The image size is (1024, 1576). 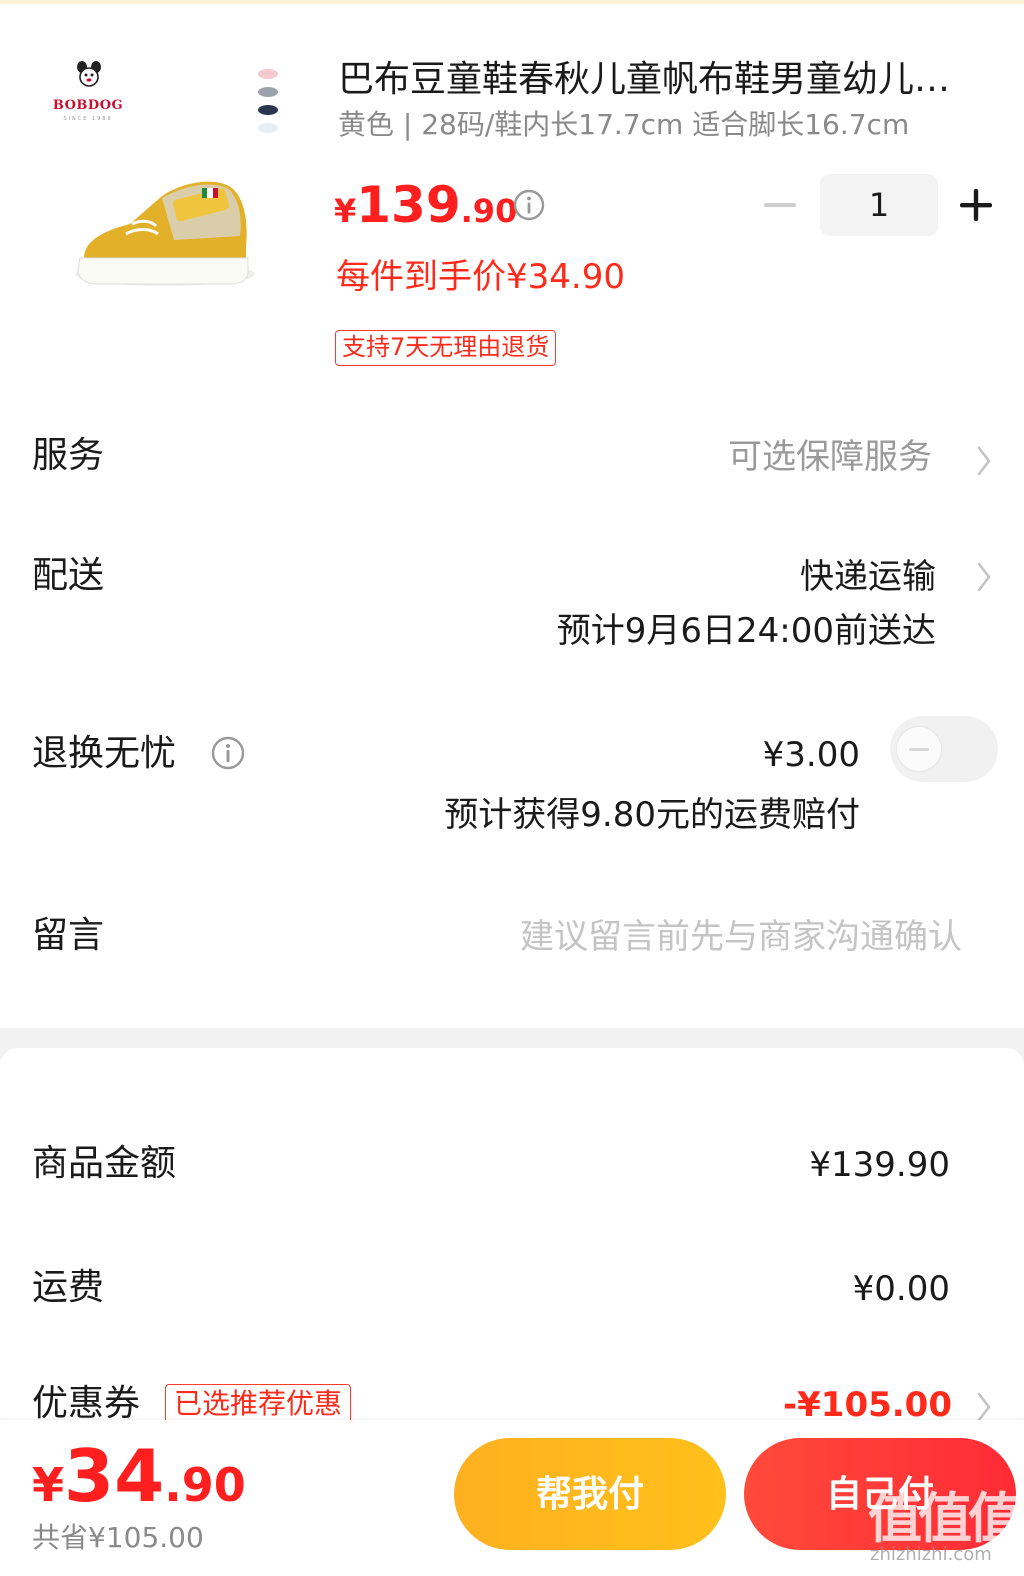 I want to click on goods-amount-label: 商品金额, so click(x=104, y=1163).